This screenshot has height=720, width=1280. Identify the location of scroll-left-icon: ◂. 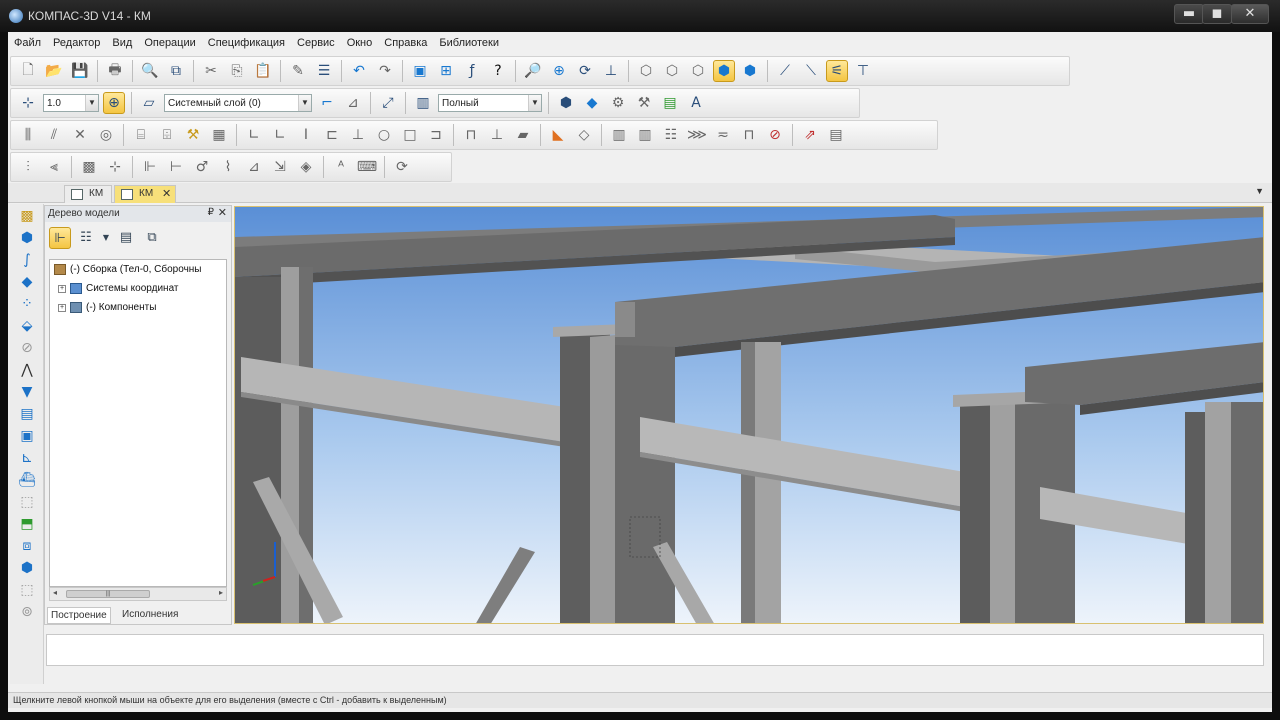
(55, 592).